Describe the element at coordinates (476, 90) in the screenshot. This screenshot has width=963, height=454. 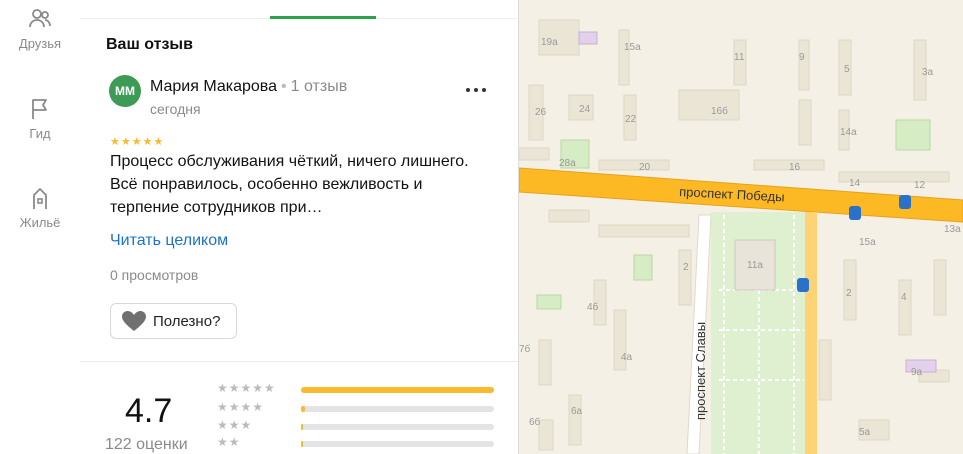
I see `more-options-icon` at that location.